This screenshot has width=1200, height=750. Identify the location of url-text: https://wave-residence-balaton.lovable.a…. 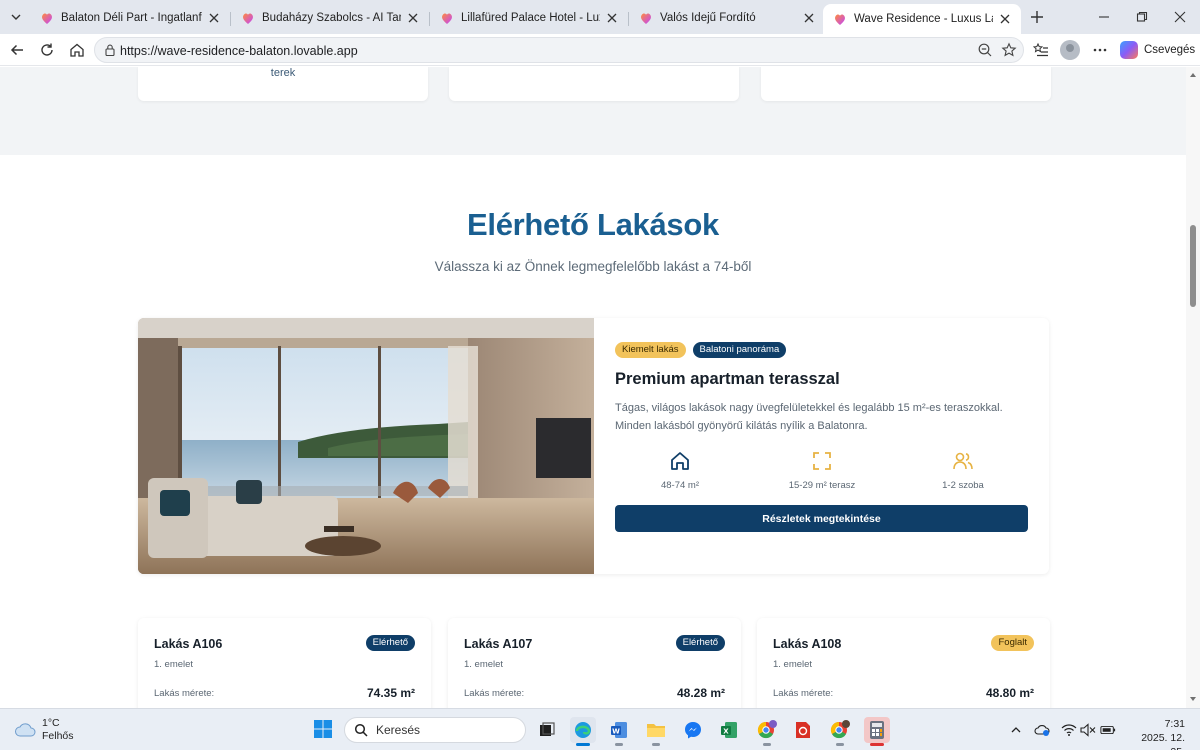
(239, 51).